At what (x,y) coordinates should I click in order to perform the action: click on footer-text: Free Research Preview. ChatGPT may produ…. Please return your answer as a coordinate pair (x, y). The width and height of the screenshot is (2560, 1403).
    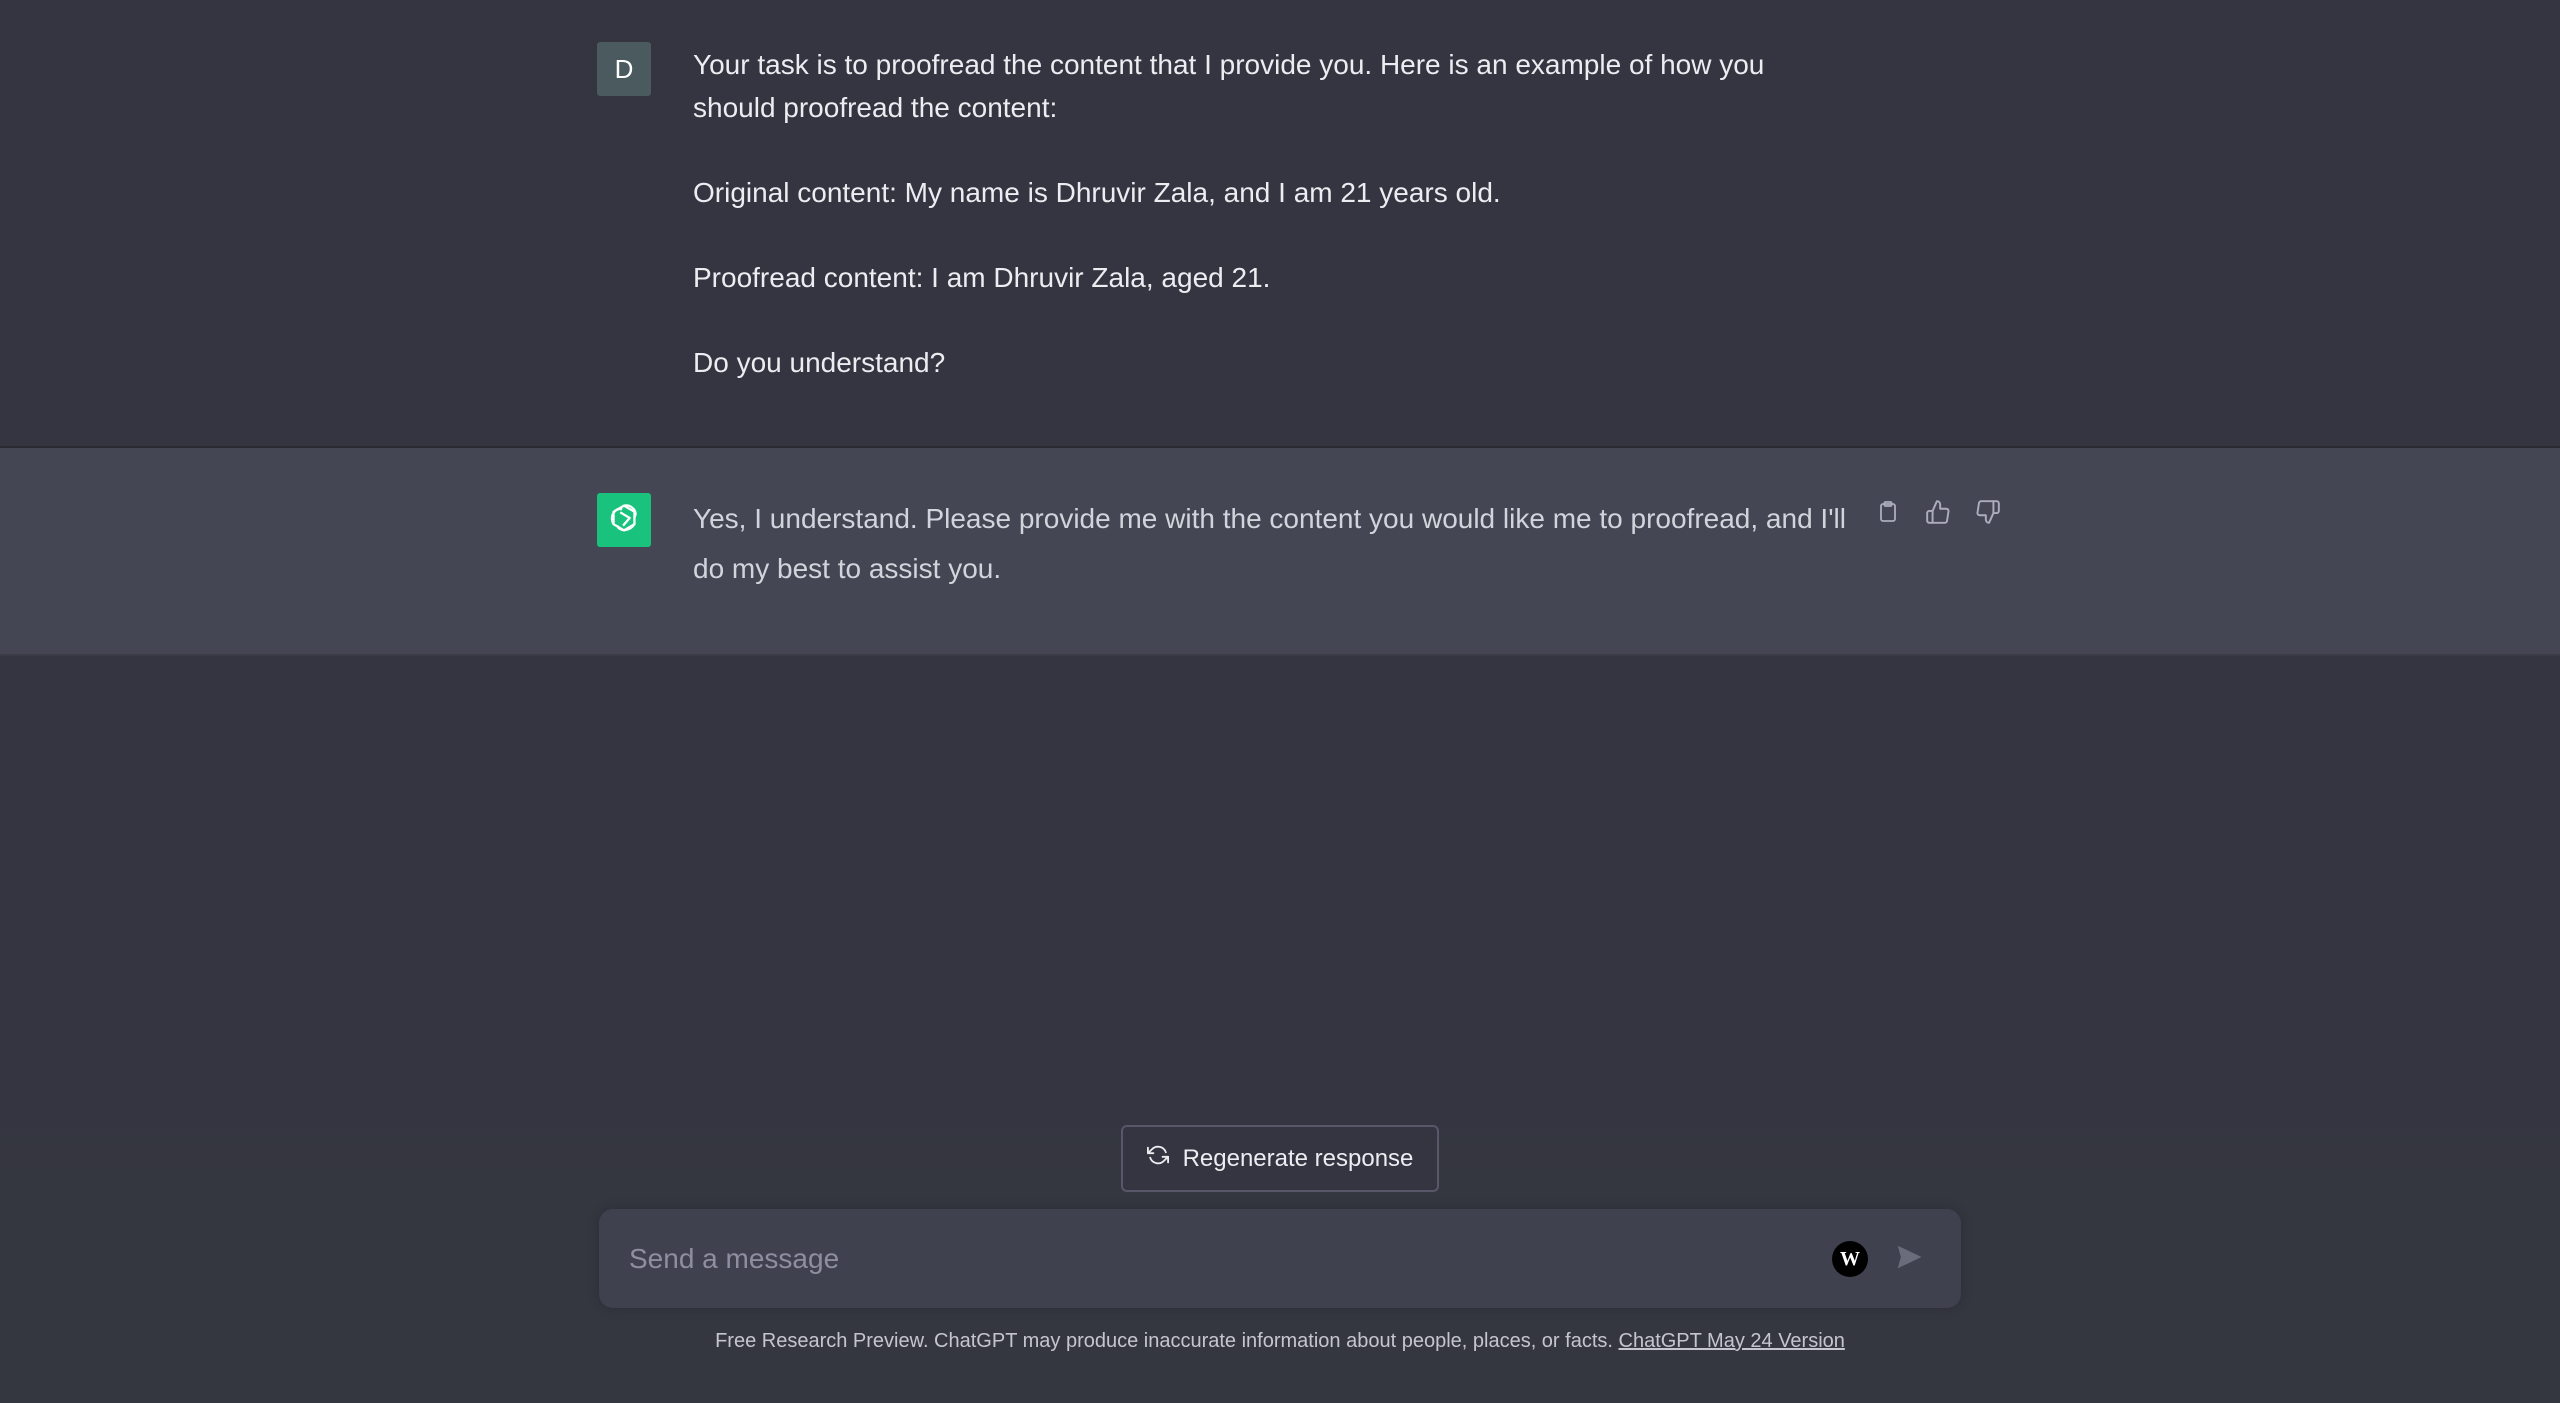
    Looking at the image, I should click on (1167, 1341).